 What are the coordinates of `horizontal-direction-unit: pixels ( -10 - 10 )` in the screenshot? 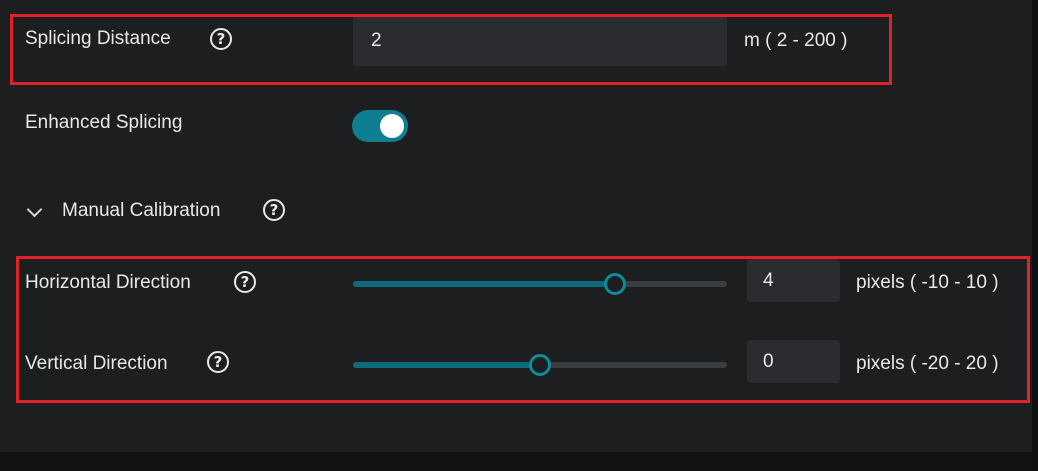 It's located at (927, 282).